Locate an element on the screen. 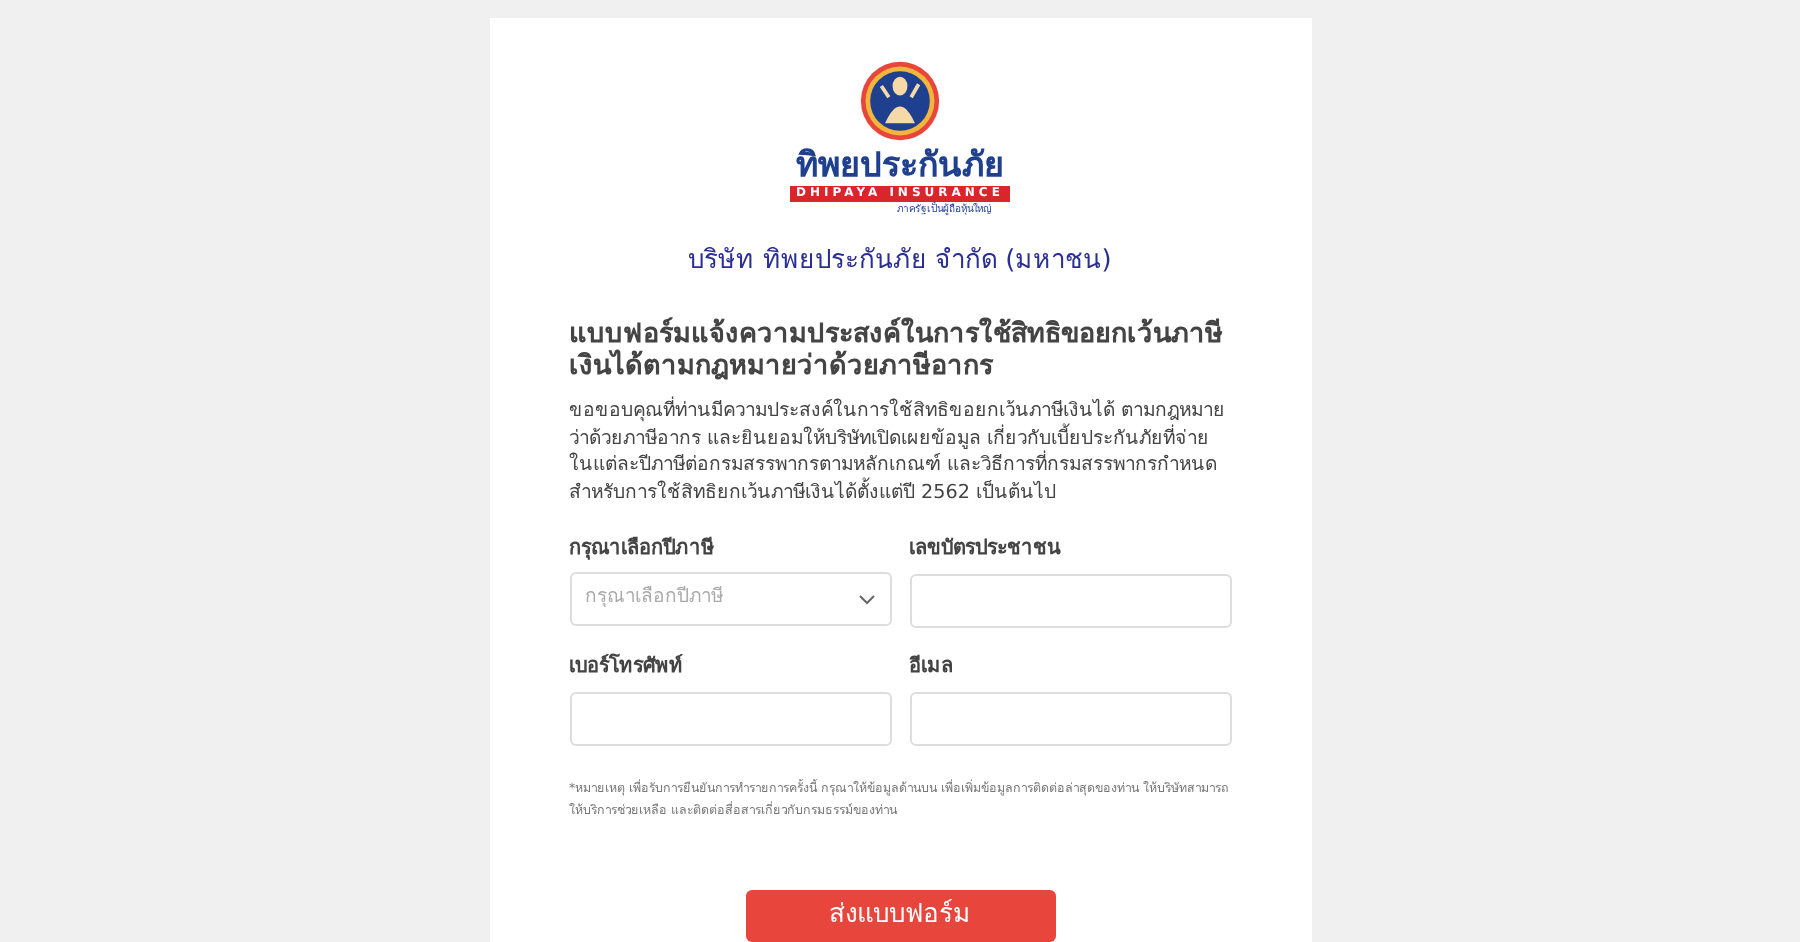  emblem-icon is located at coordinates (900, 101).